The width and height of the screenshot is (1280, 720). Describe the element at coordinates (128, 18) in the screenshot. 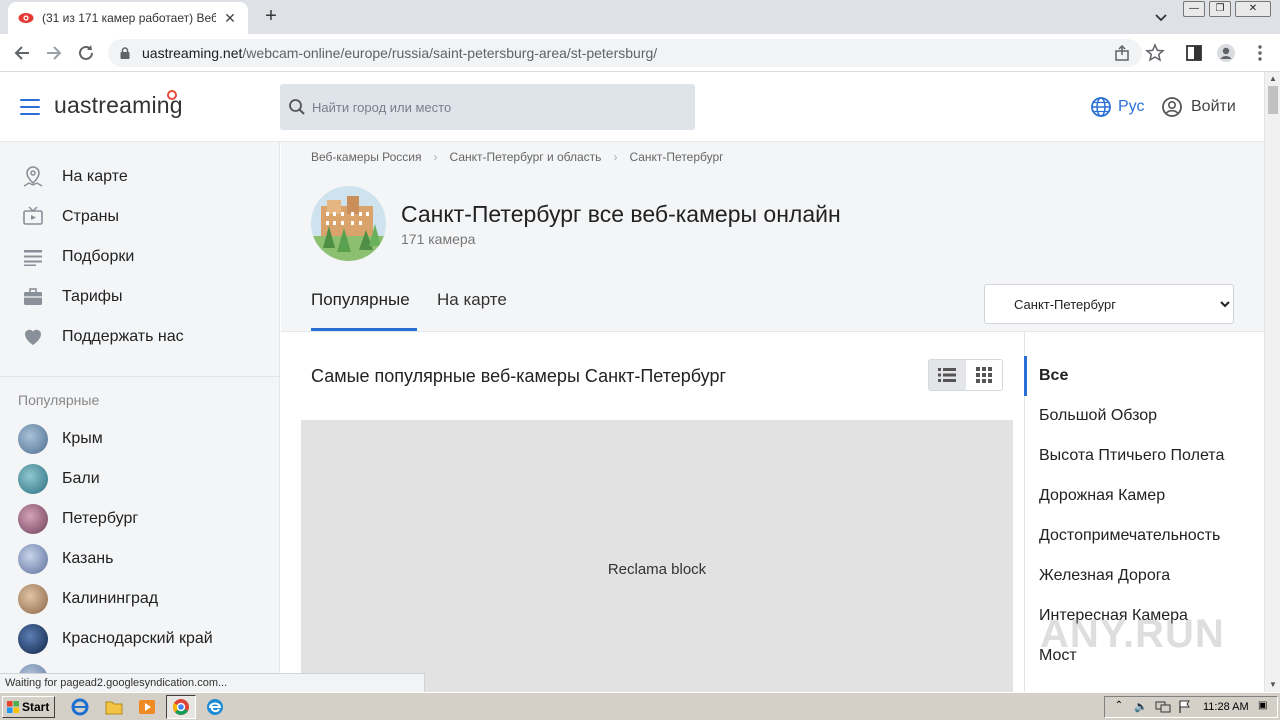

I see `browser-tab: (31 из 171 камер работает) Веб-к ✕` at that location.